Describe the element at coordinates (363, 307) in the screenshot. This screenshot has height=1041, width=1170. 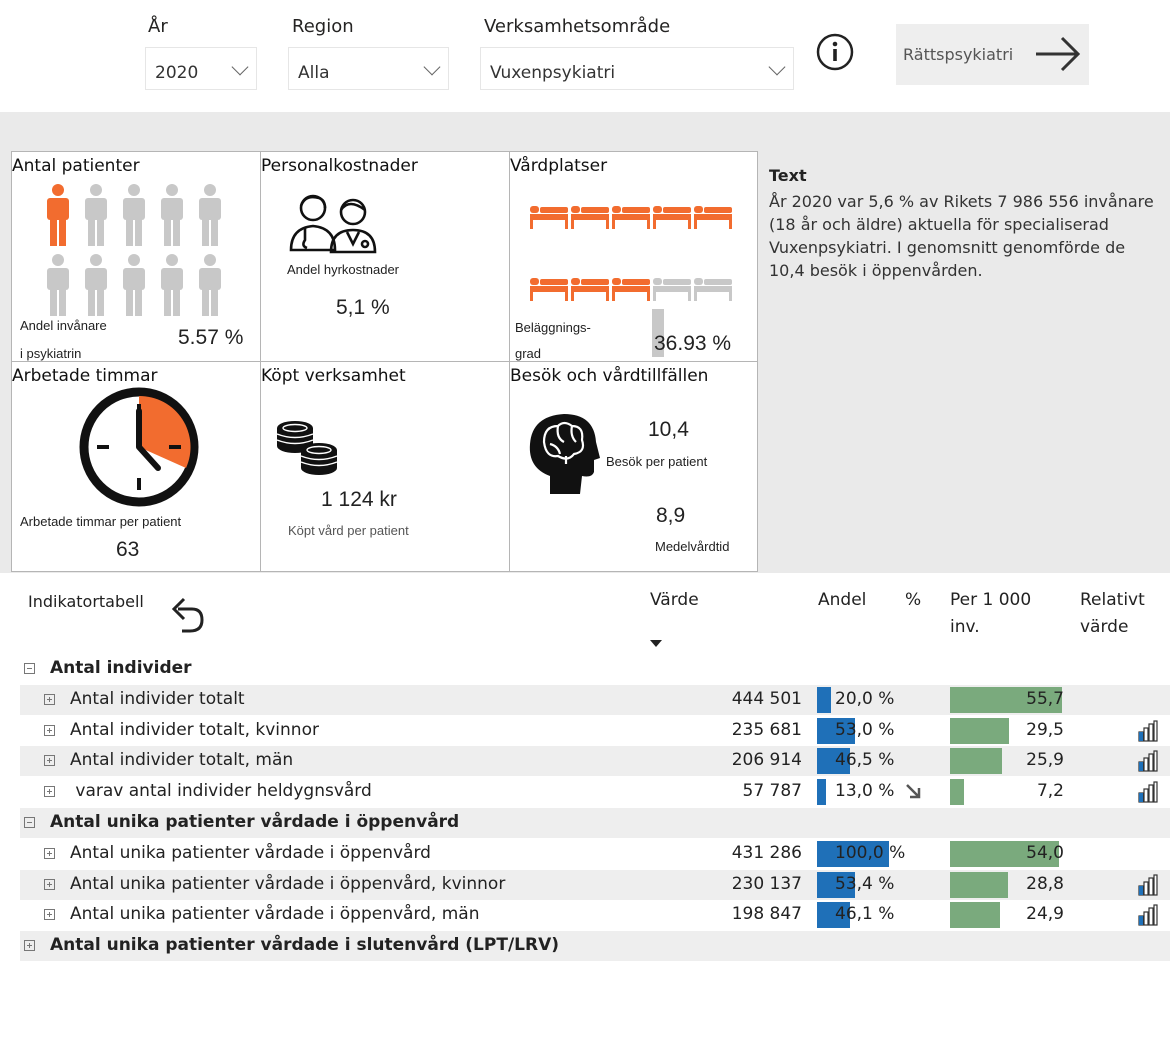
I see `staff-value: 5,1 %` at that location.